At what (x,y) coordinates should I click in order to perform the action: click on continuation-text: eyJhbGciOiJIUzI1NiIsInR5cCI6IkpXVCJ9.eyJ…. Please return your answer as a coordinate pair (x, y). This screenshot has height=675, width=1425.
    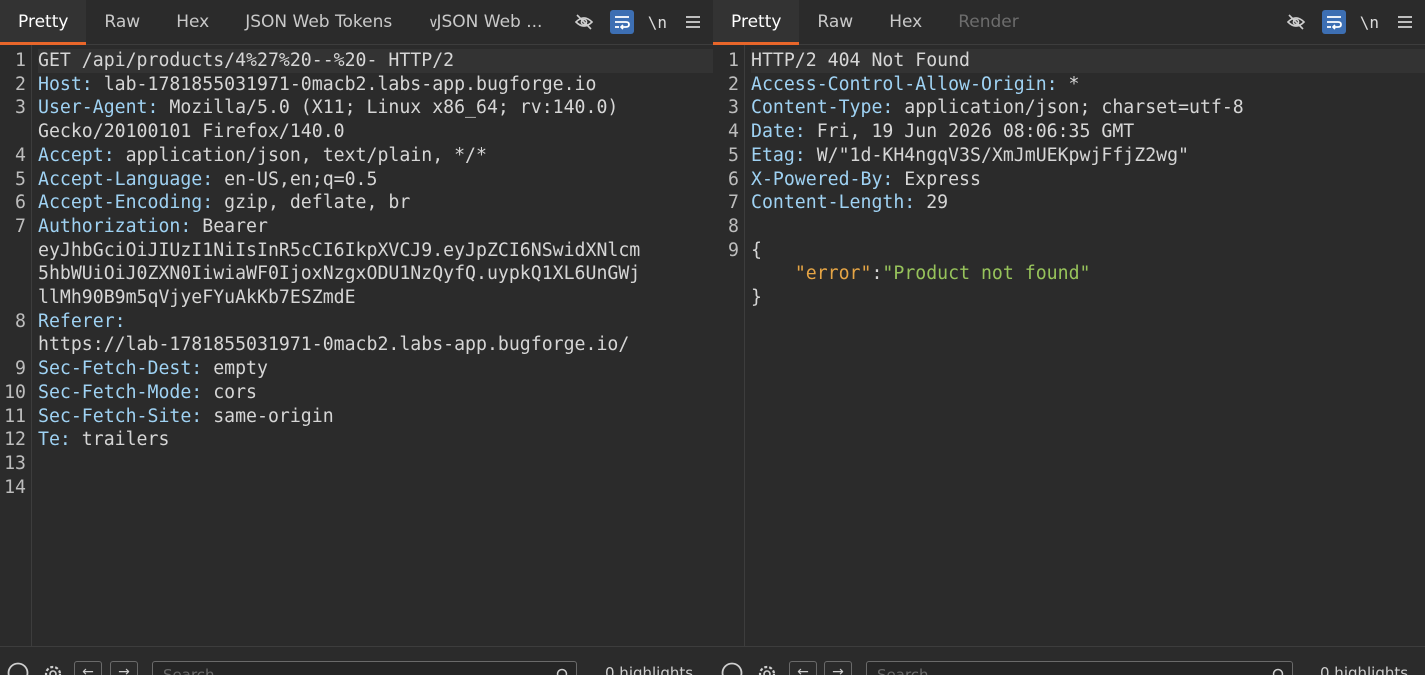
    Looking at the image, I should click on (339, 250).